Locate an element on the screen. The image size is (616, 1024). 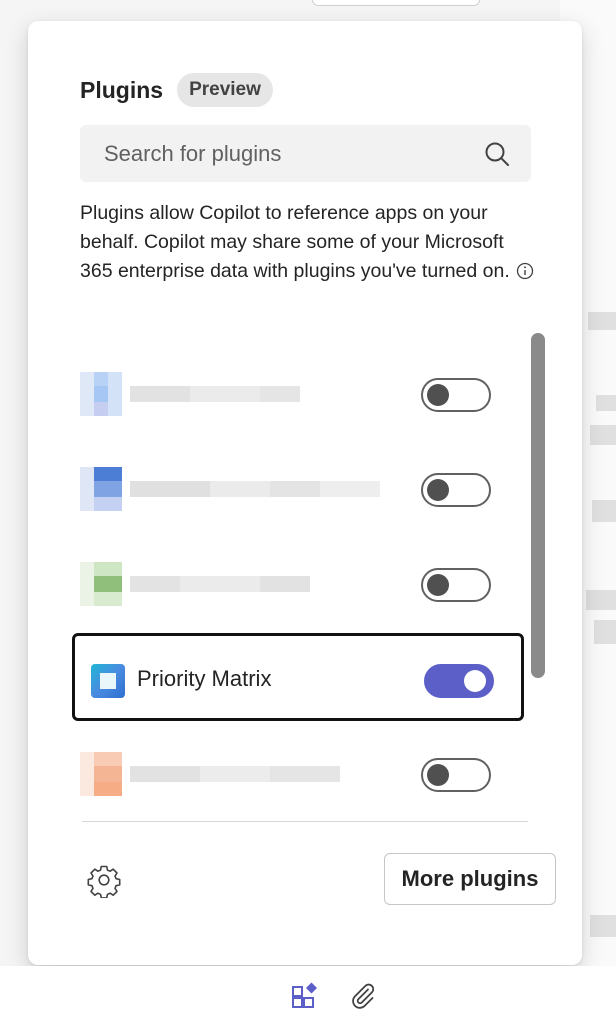
footer-divider is located at coordinates (305, 821).